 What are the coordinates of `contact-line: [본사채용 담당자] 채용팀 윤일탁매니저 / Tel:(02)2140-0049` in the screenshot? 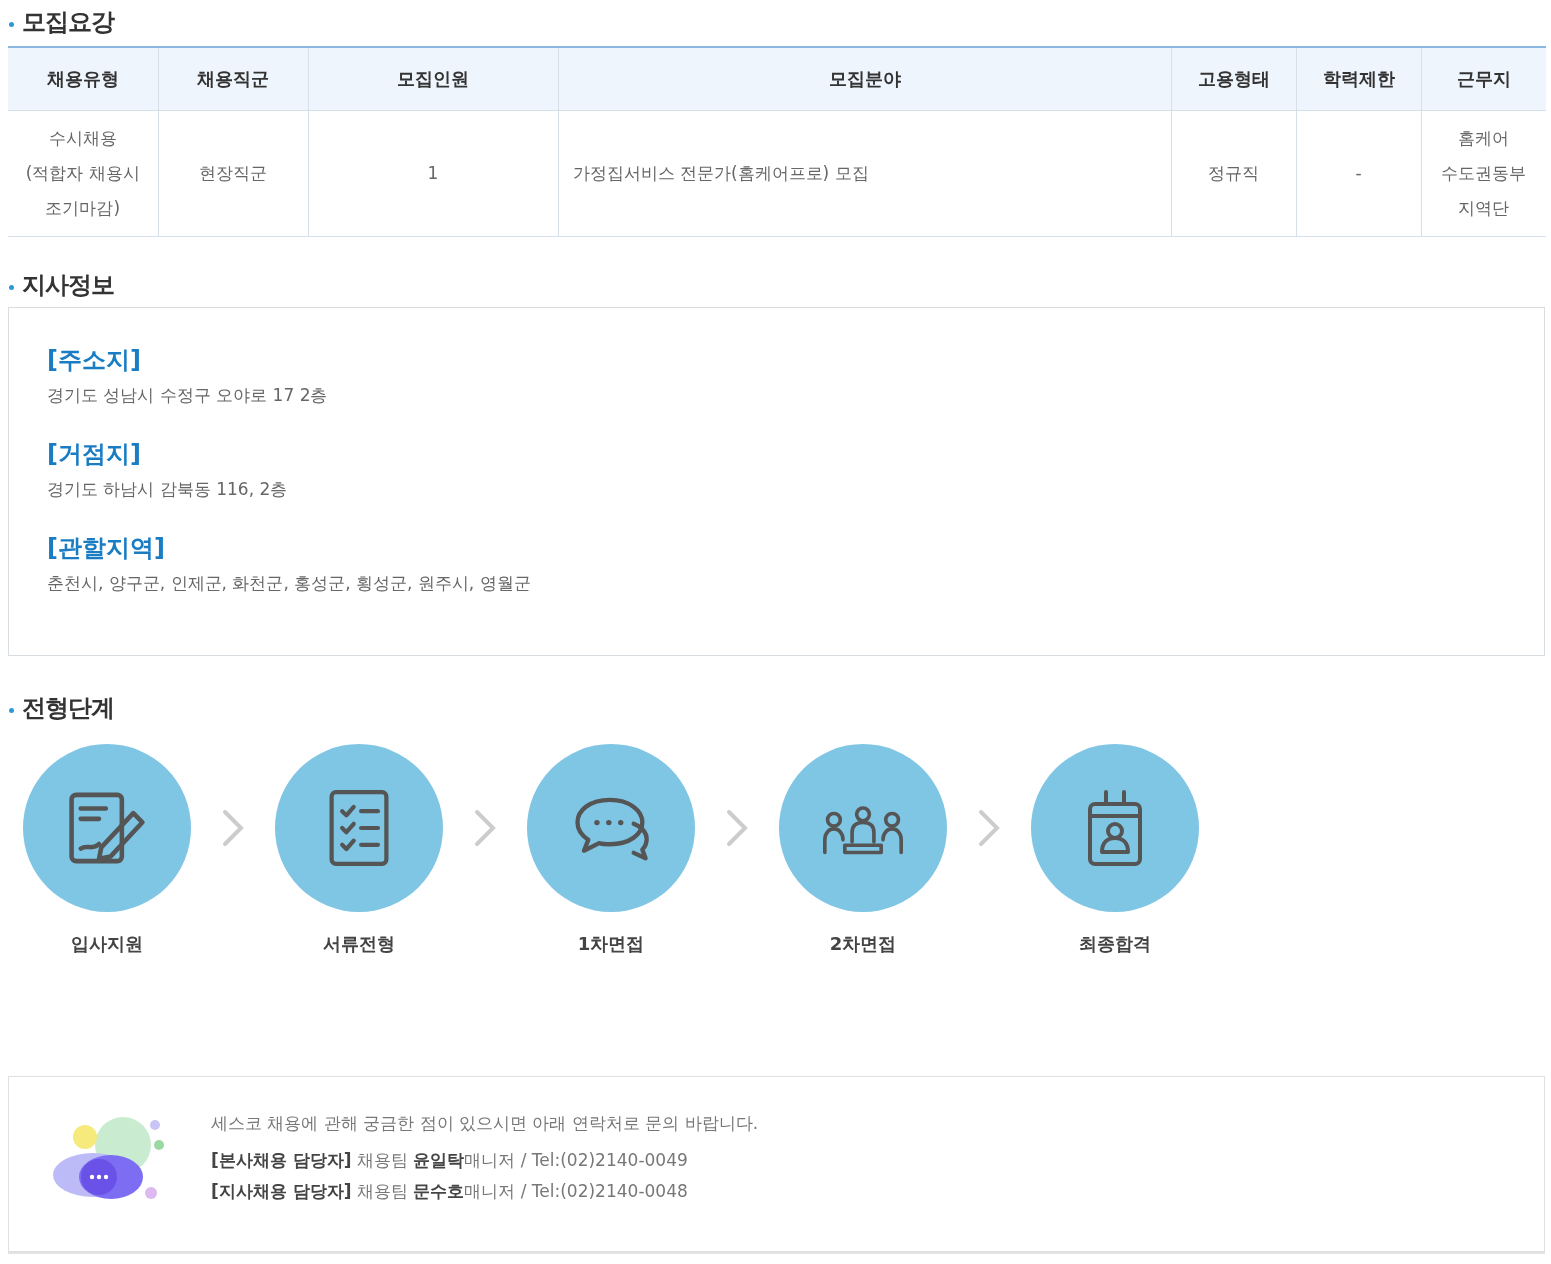 It's located at (450, 1160).